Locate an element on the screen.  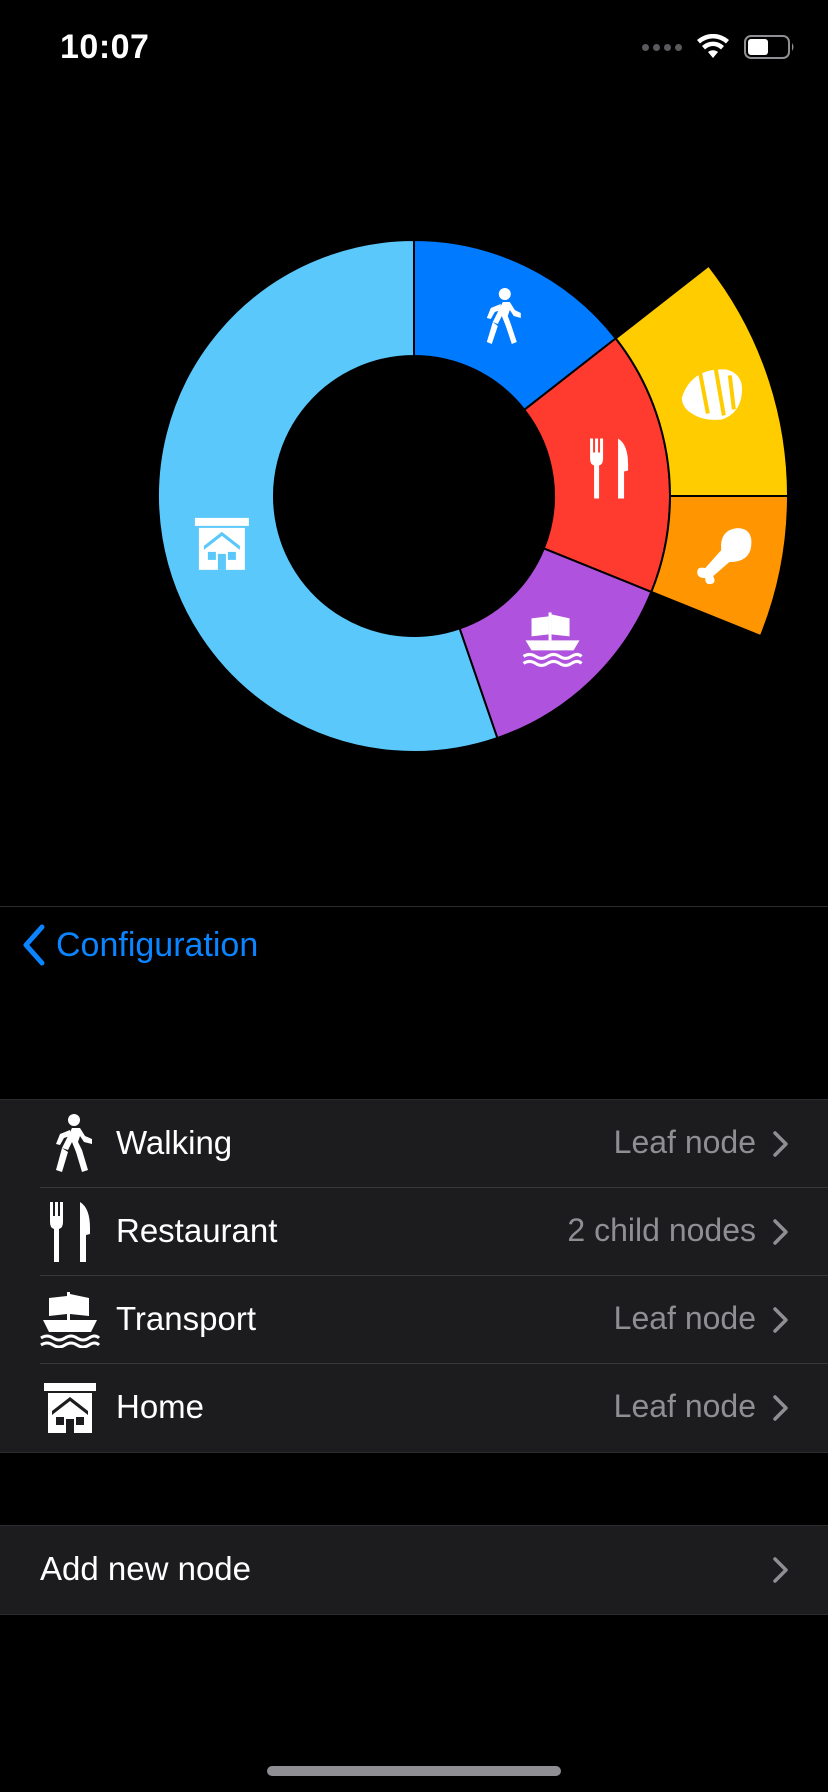
add-node-button: Add new node is located at coordinates (414, 1570).